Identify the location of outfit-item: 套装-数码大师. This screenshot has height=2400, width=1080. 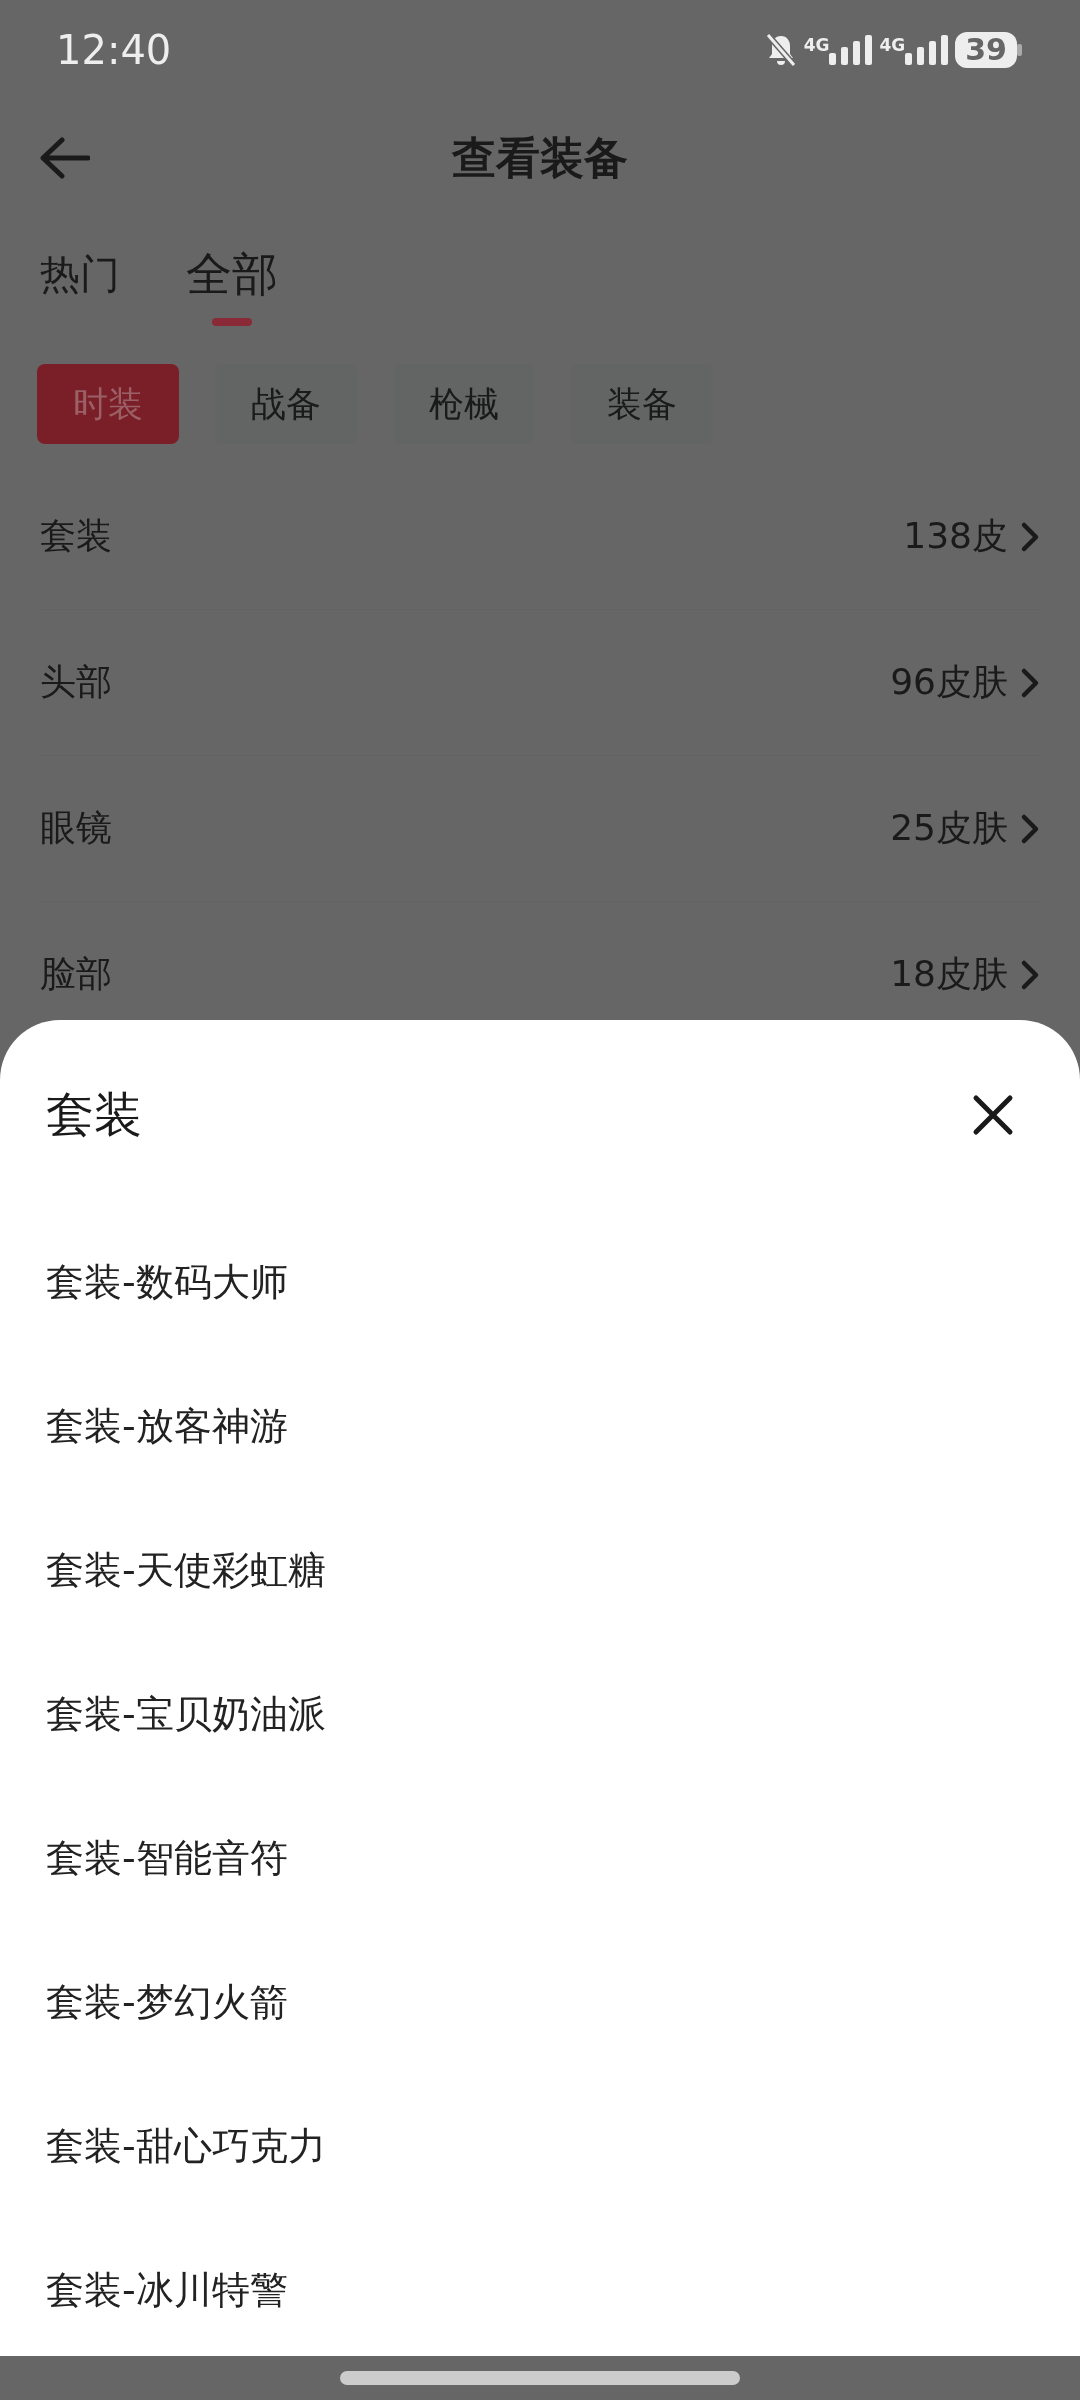
(540, 1282).